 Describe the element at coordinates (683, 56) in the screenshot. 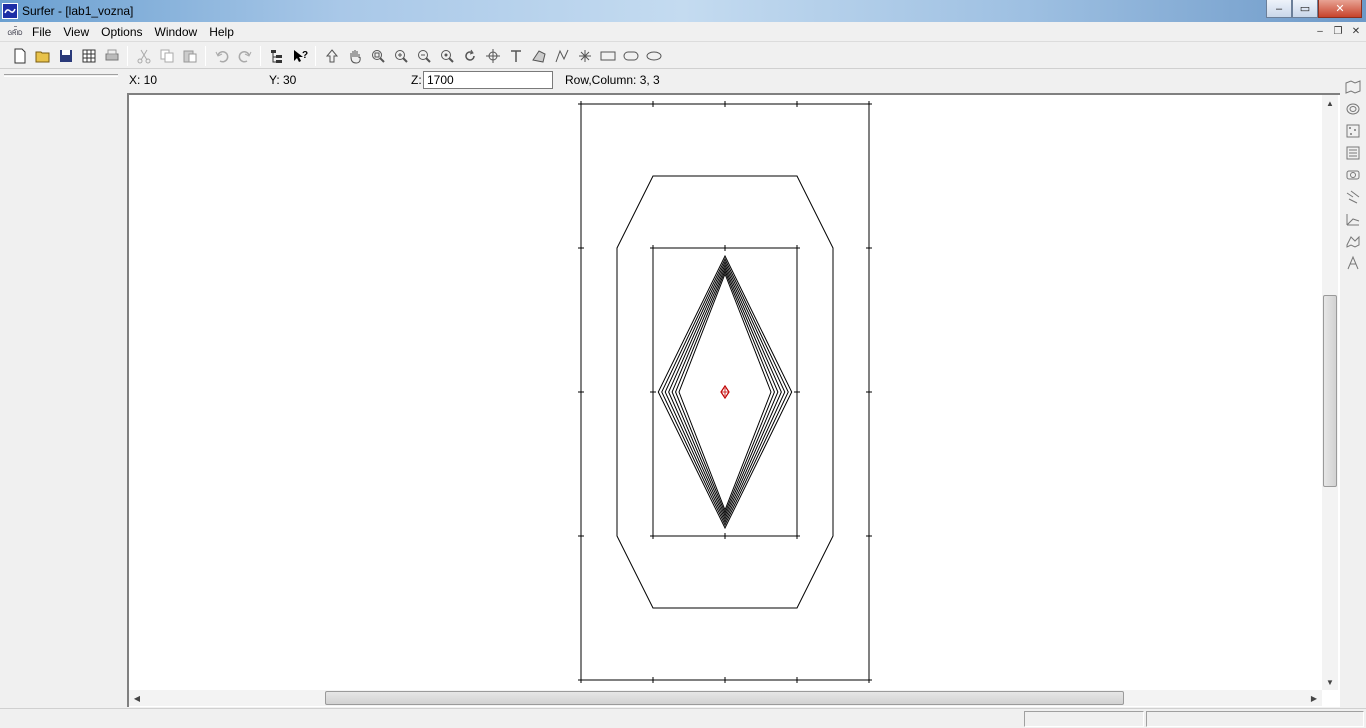

I see `main-toolbar: ?` at that location.